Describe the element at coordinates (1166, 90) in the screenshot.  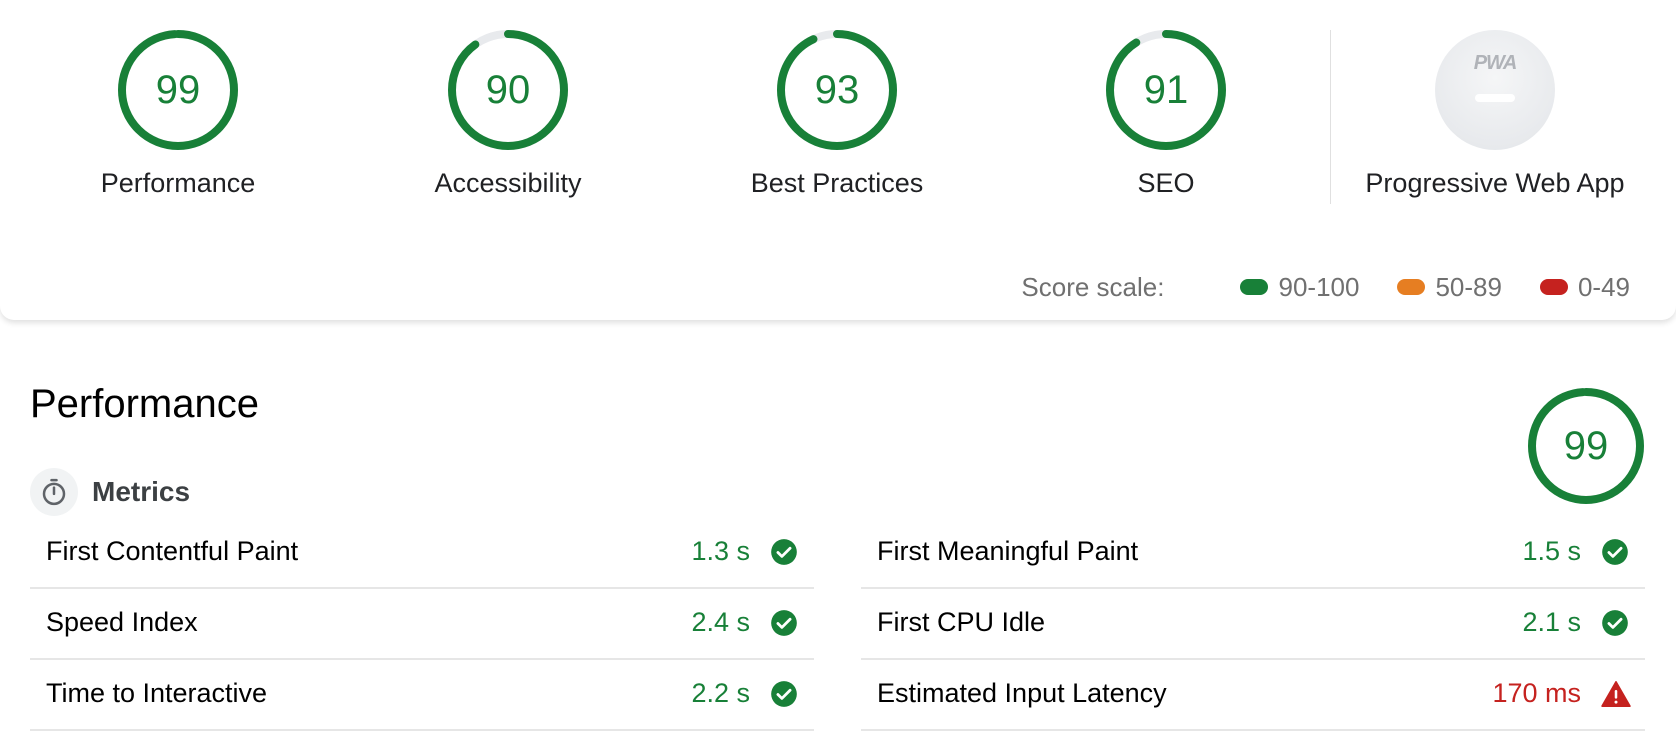
I see `gauge-score: 91` at that location.